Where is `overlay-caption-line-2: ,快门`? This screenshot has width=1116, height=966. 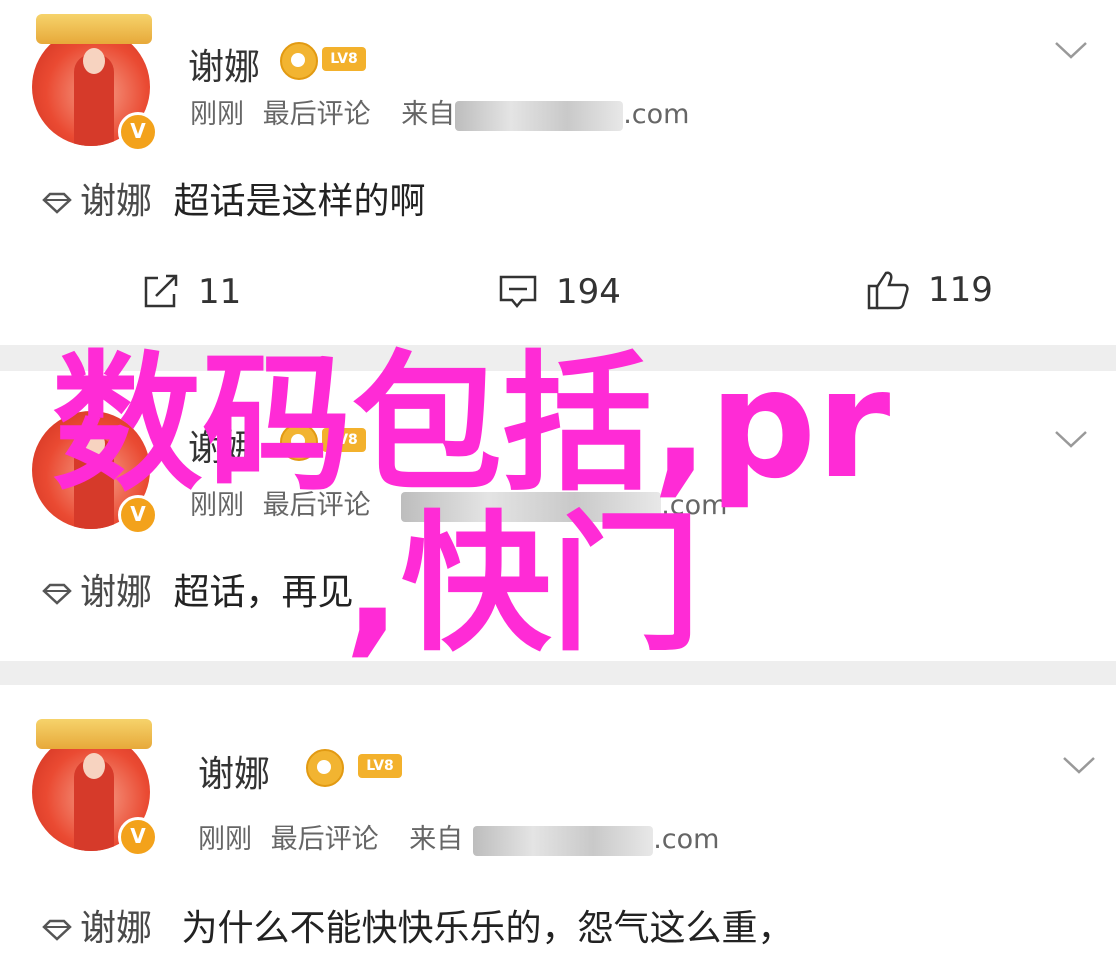 overlay-caption-line-2: ,快门 is located at coordinates (522, 585).